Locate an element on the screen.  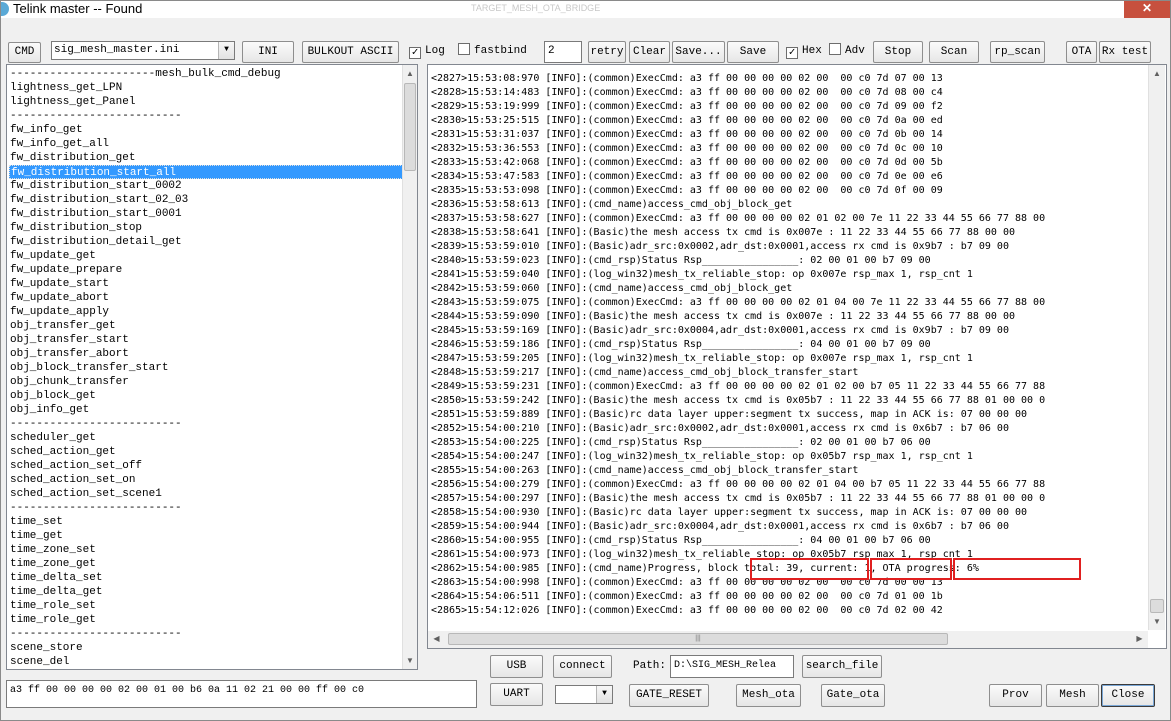
mesh-button: Mesh is located at coordinates (1072, 695).